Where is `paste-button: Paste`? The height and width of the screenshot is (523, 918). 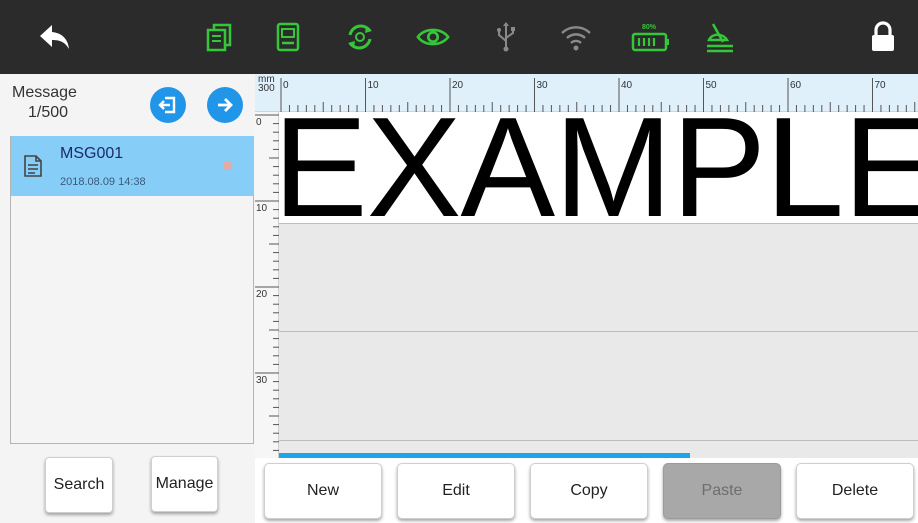 paste-button: Paste is located at coordinates (722, 491).